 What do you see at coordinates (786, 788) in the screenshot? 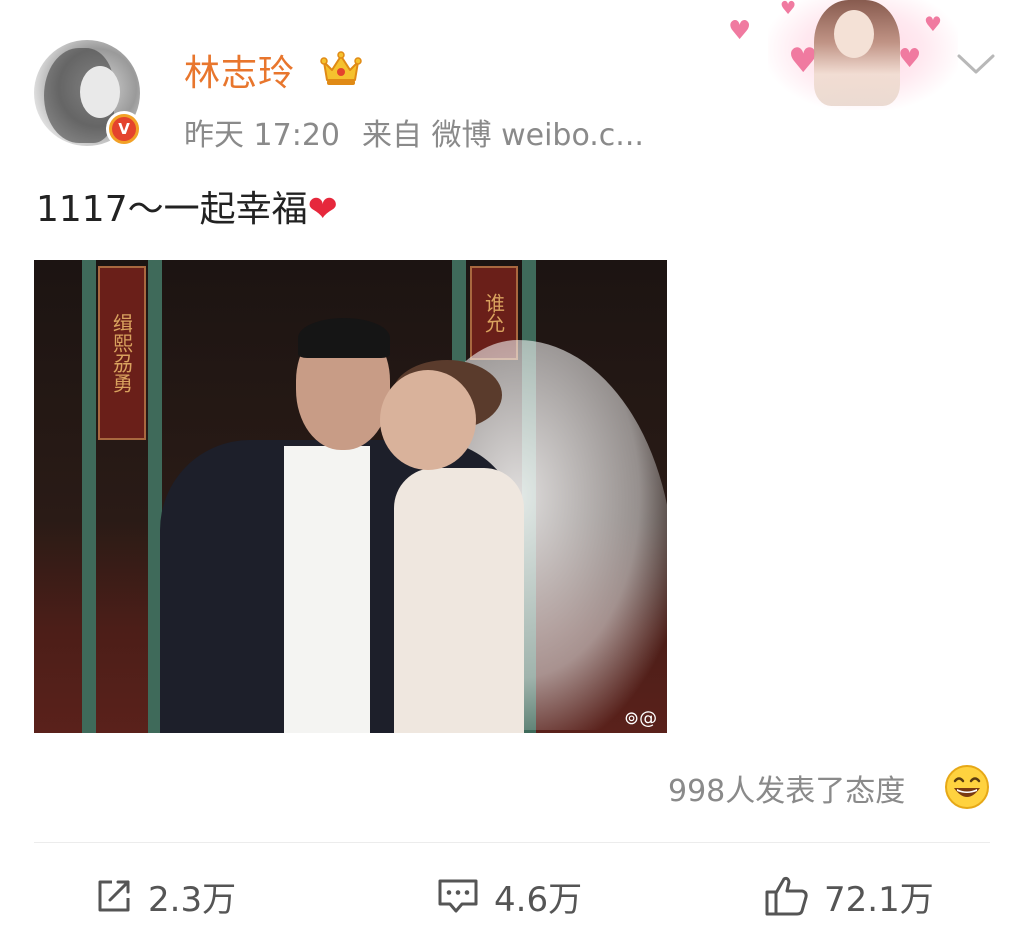
I see `reactions-summary: 998人发表了态度` at bounding box center [786, 788].